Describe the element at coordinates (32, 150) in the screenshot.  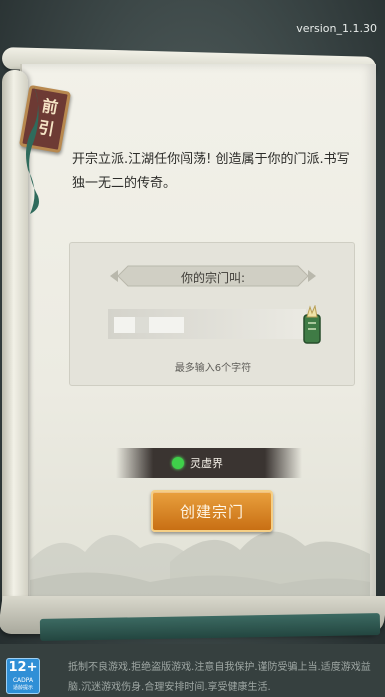
I see `tassel-icon` at that location.